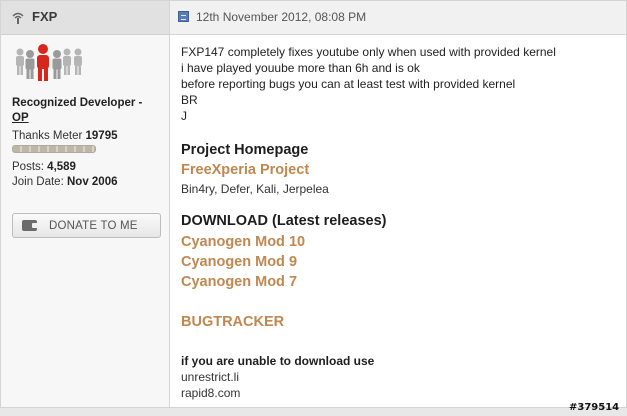  I want to click on posts-label: Posts:, so click(28, 167).